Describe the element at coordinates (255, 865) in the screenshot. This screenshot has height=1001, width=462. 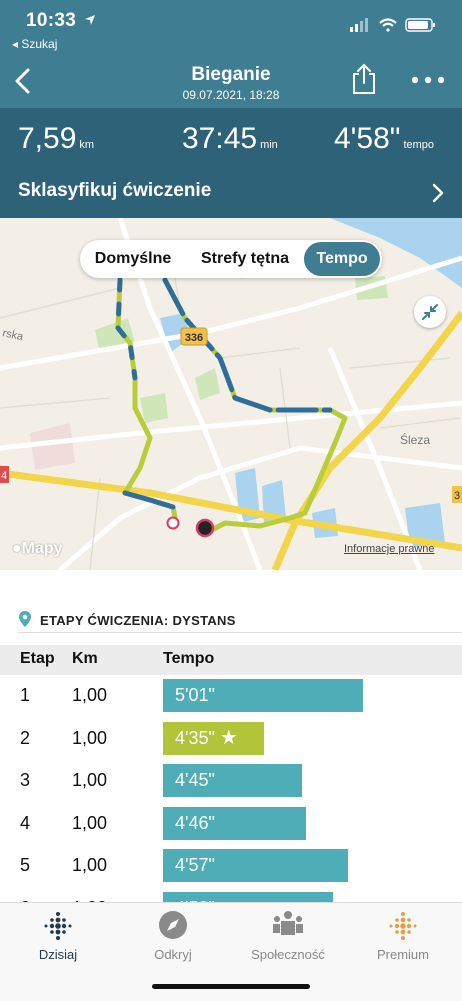
I see `split-pace-bar: 4'57"` at that location.